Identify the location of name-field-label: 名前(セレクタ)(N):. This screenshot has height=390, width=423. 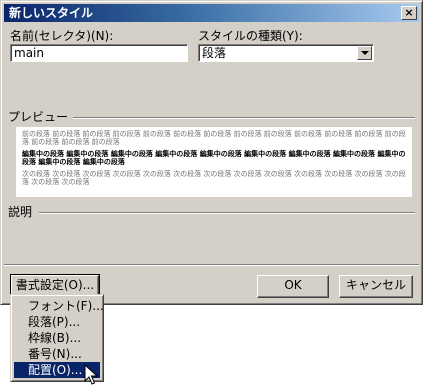
(62, 36).